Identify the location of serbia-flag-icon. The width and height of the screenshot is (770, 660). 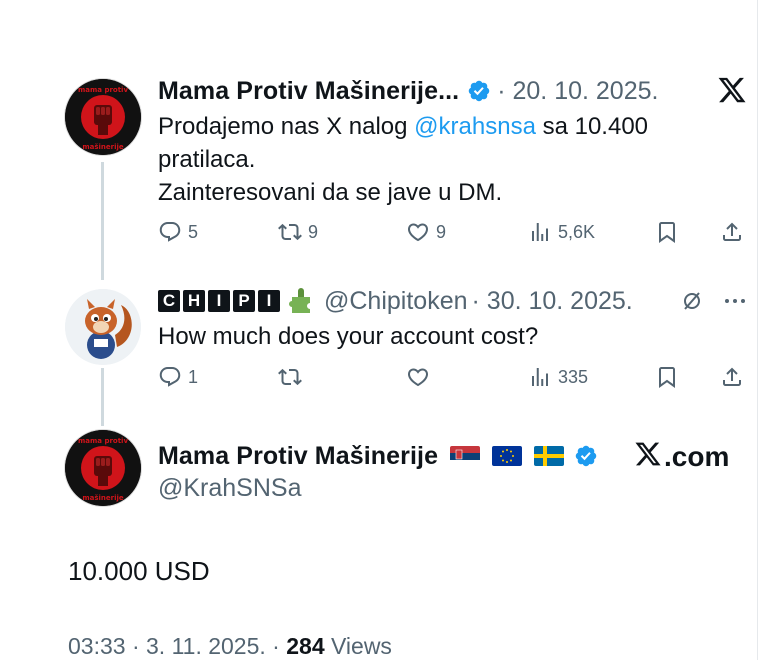
(465, 456).